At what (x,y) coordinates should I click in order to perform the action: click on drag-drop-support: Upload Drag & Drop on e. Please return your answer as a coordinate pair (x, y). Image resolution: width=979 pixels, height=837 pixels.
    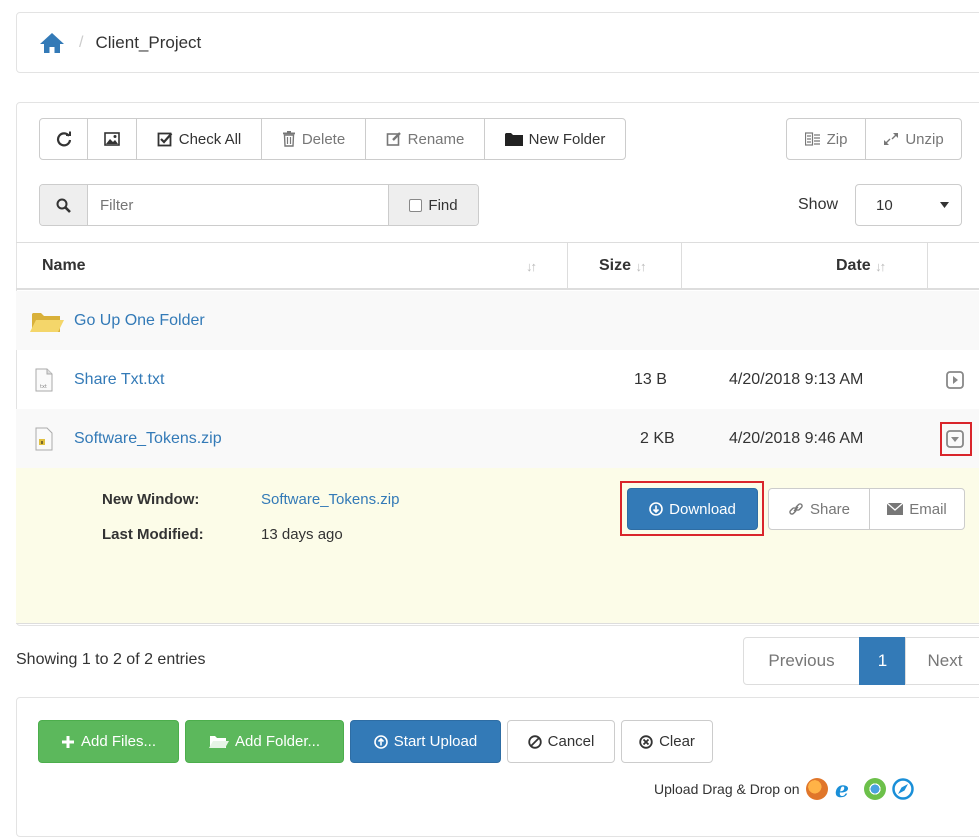
    Looking at the image, I should click on (784, 789).